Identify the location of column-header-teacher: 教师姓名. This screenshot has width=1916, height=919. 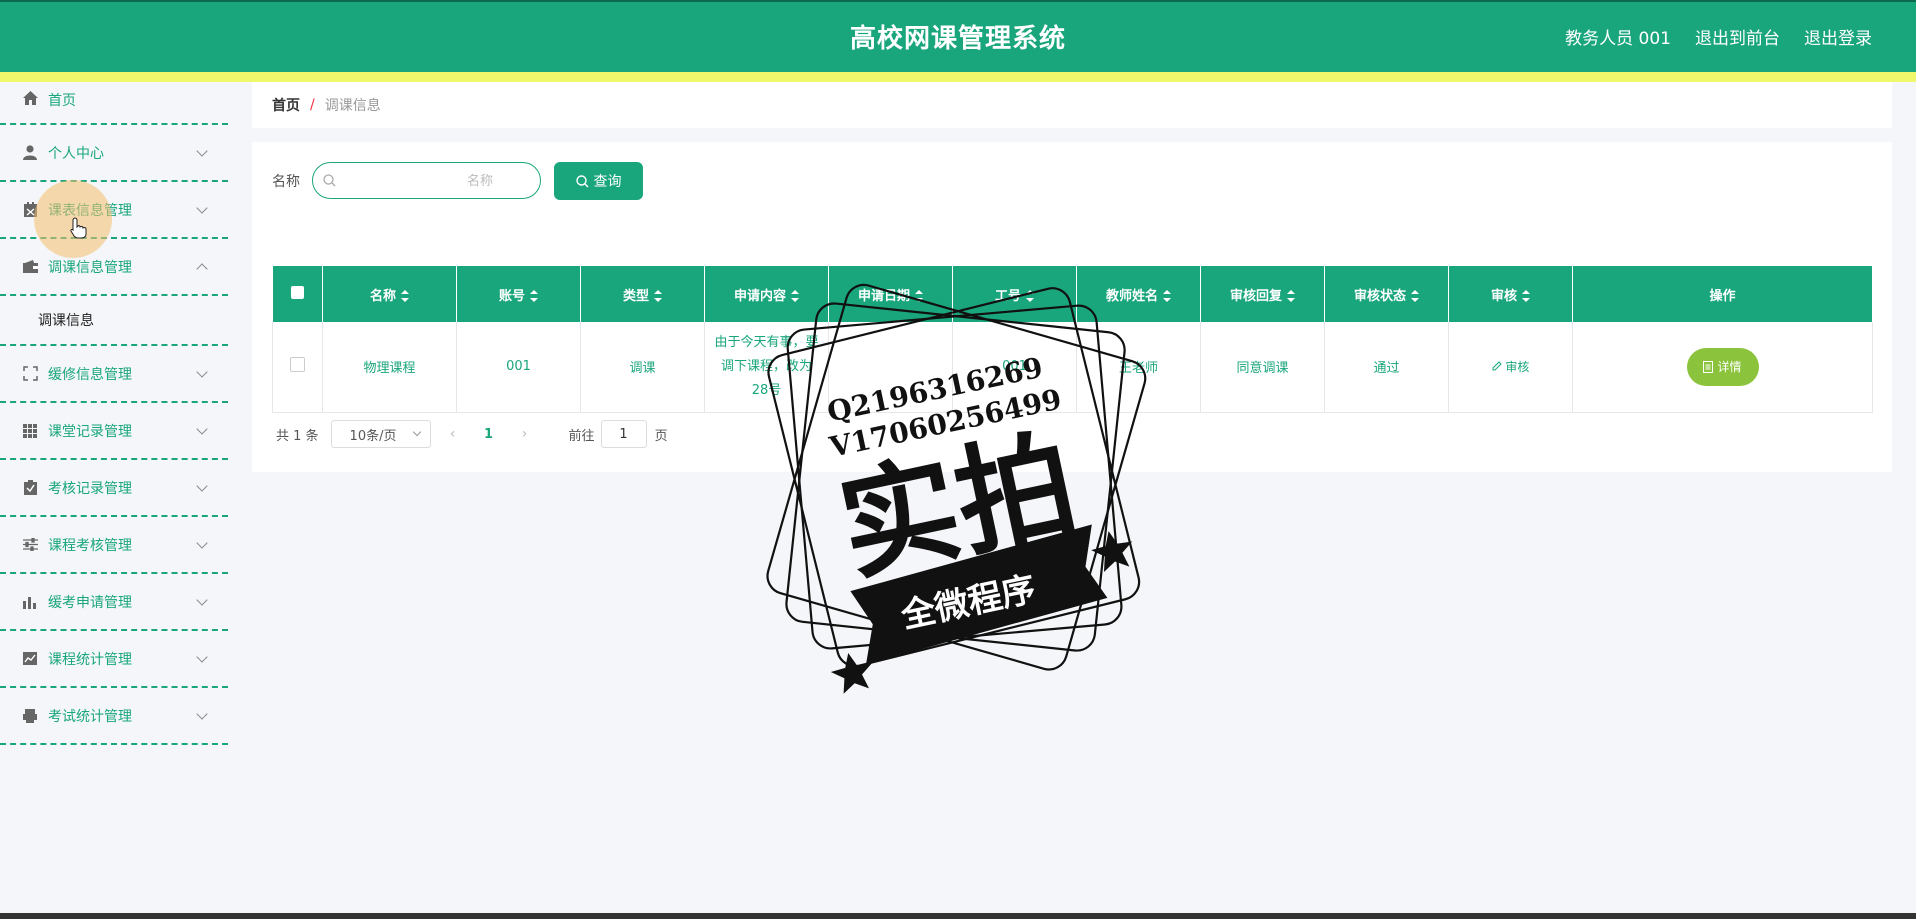
(1138, 294).